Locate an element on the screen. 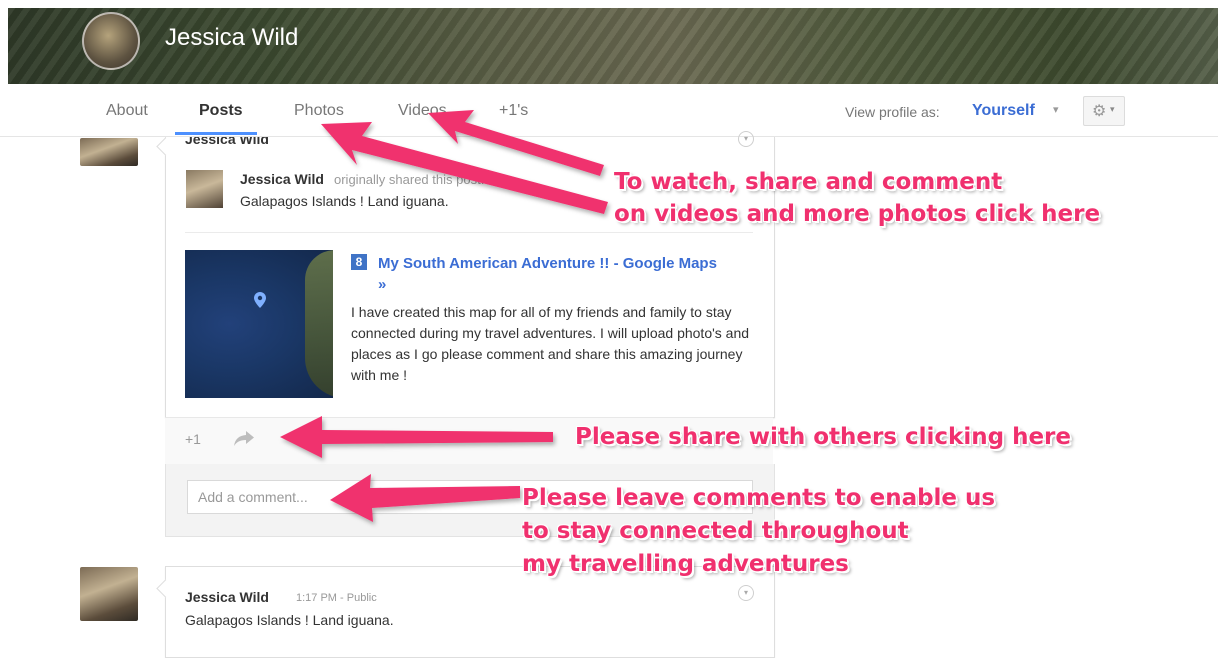 The height and width of the screenshot is (658, 1218). annotation-comment-line1: Please leave comments to enable us is located at coordinates (759, 498).